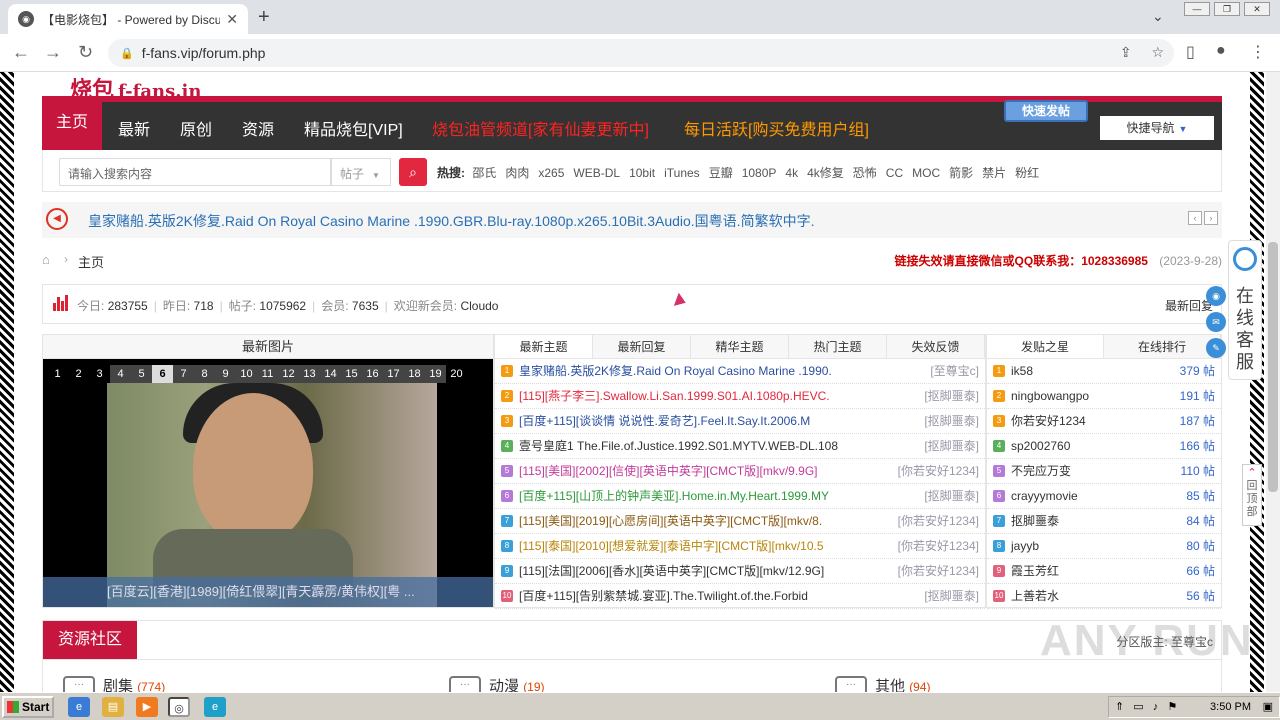 The image size is (1280, 720). What do you see at coordinates (413, 172) in the screenshot?
I see `search-button: ⌕` at bounding box center [413, 172].